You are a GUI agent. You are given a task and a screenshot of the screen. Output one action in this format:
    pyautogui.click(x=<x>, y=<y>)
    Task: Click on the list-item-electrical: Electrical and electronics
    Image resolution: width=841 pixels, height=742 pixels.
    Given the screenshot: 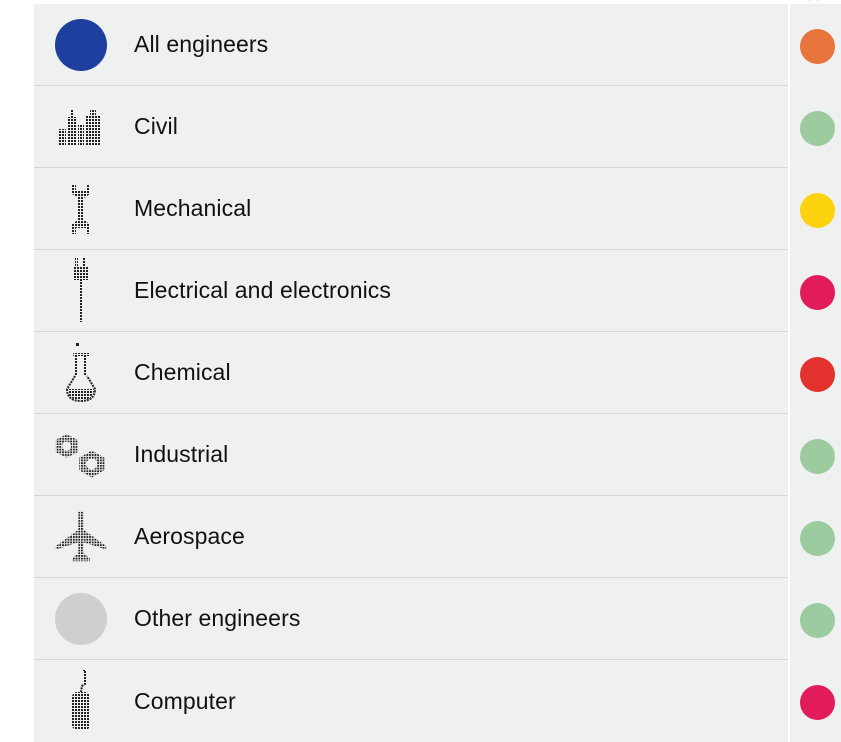 What is the action you would take?
    pyautogui.click(x=411, y=291)
    